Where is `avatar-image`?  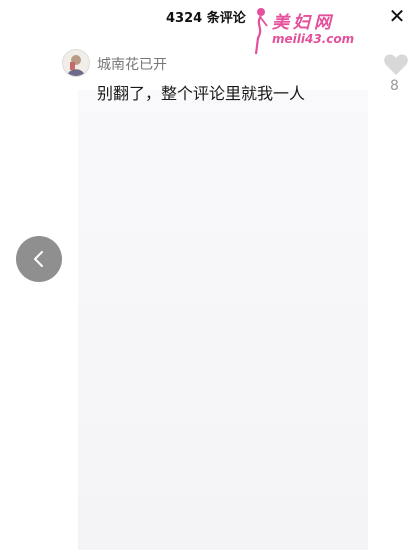
avatar-image is located at coordinates (76, 63).